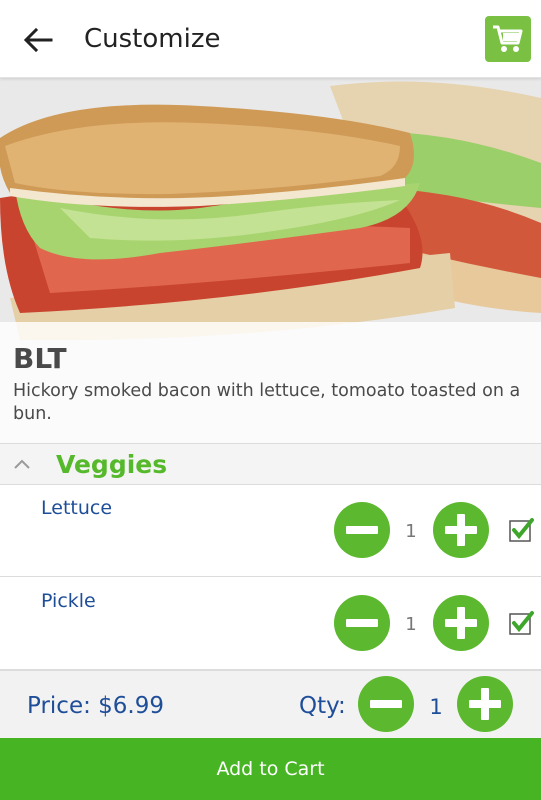  Describe the element at coordinates (40, 358) in the screenshot. I see `item-name: BLT` at that location.